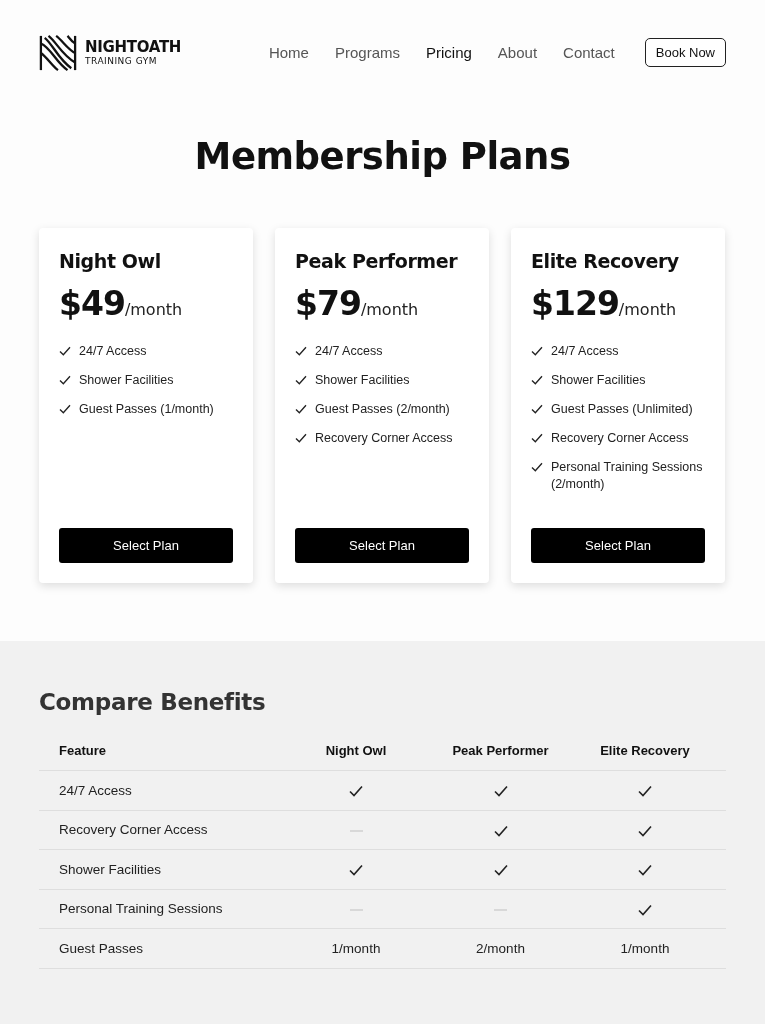 The height and width of the screenshot is (1024, 765). Describe the element at coordinates (382, 409) in the screenshot. I see `feature-text: Guest Passes (2/month)` at that location.